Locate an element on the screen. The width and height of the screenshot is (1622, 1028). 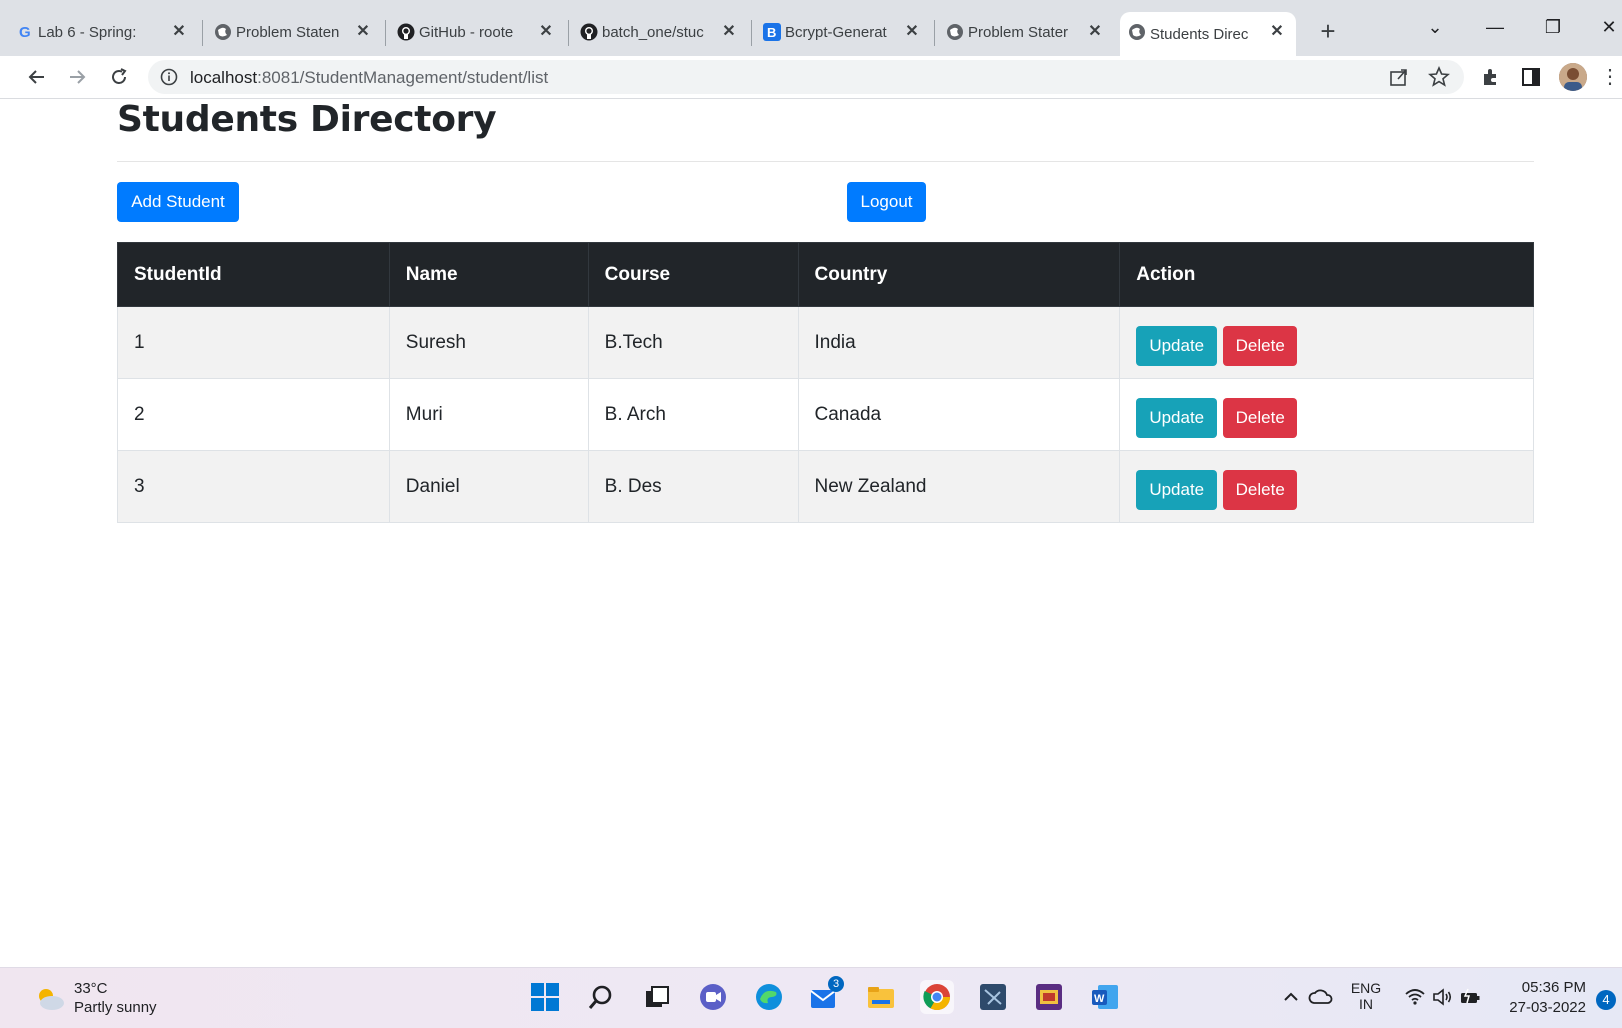
student-course-cell: B.Tech is located at coordinates (693, 342).